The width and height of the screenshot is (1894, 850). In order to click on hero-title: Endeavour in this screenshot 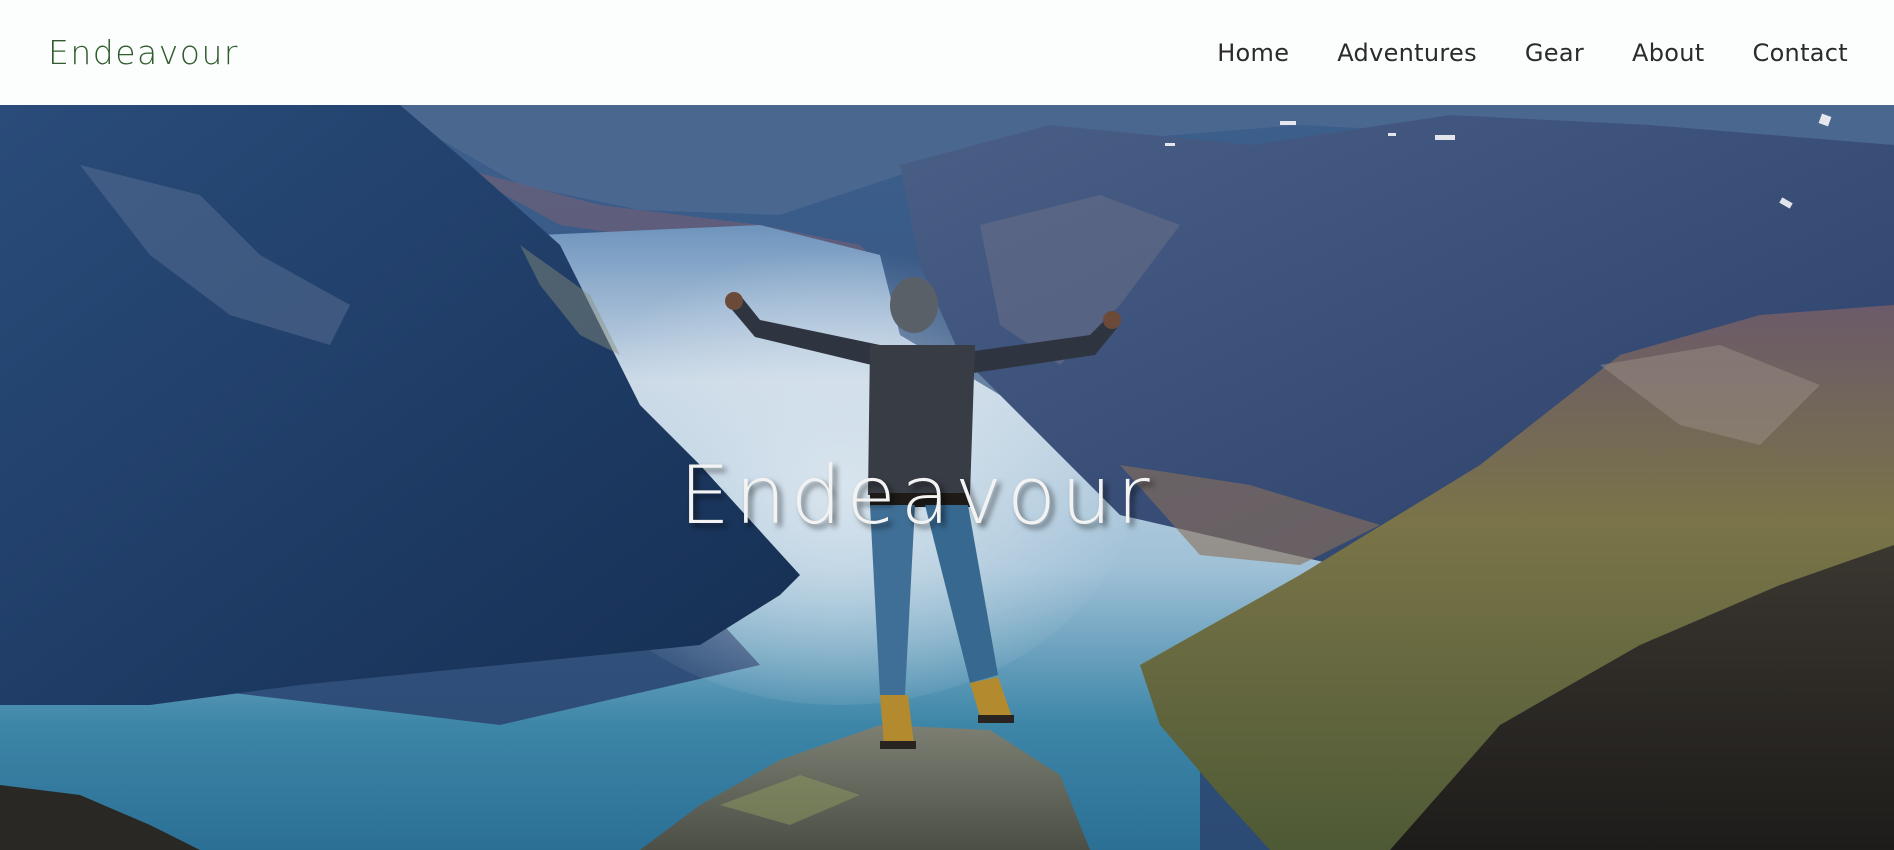, I will do `click(917, 495)`.